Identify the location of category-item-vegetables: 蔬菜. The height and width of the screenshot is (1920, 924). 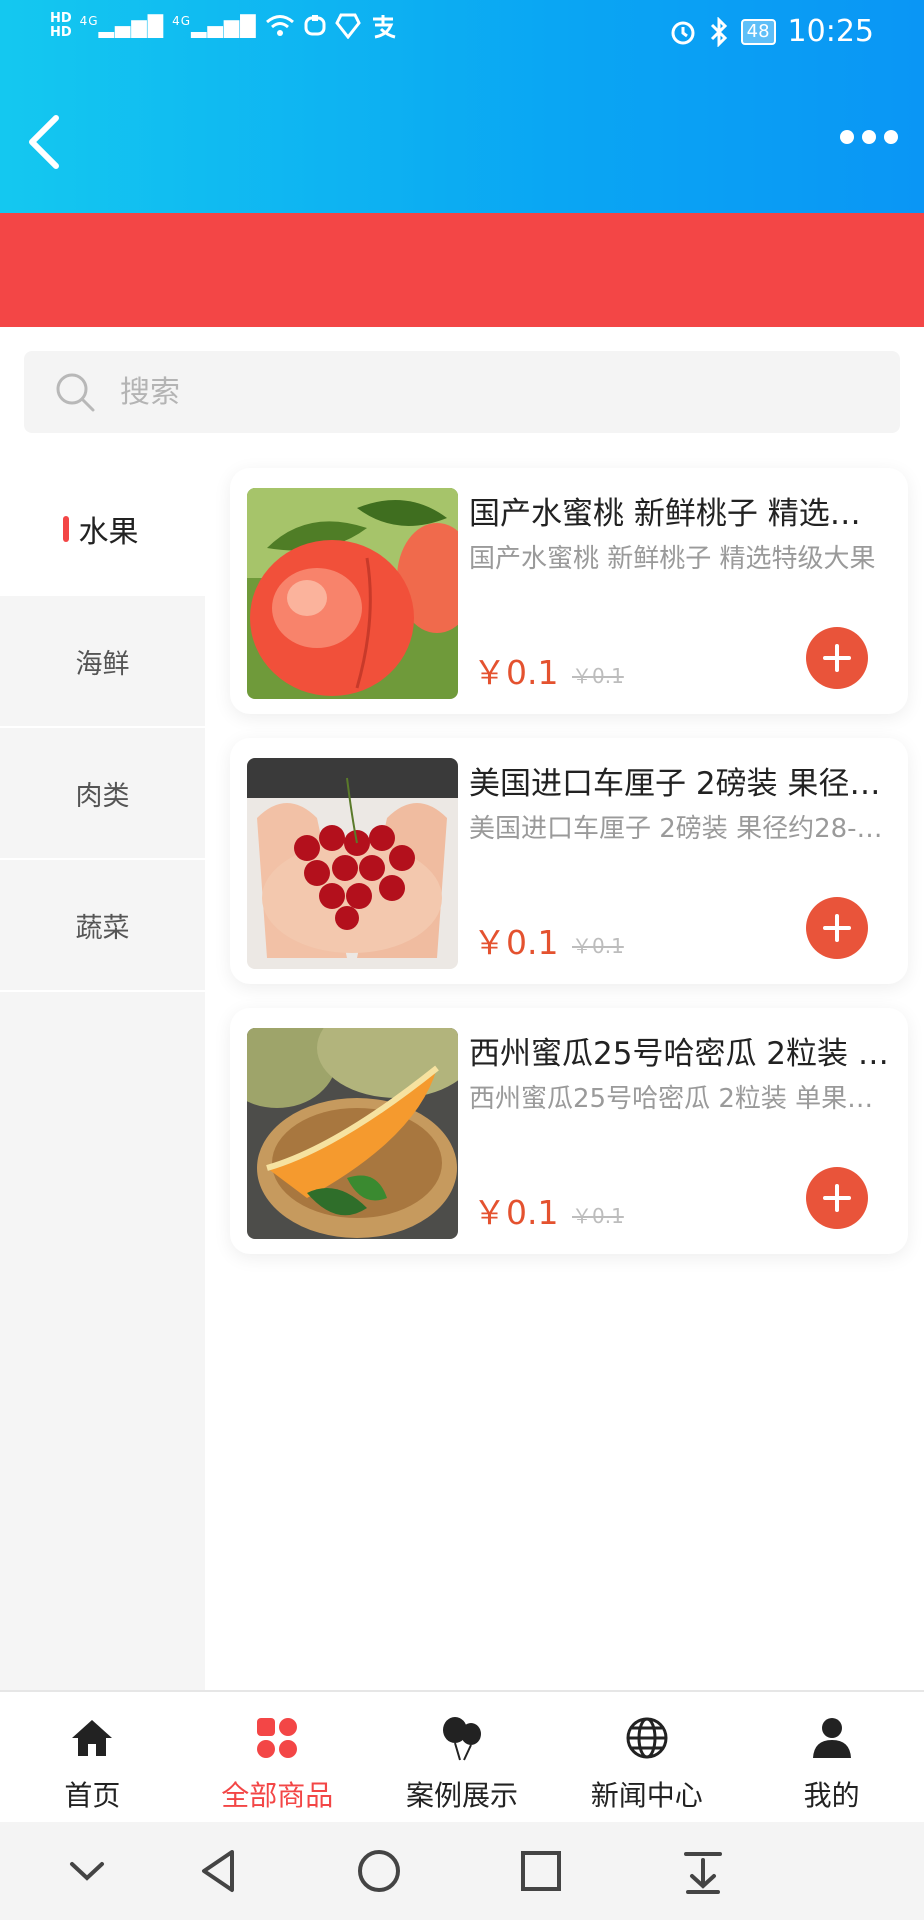
(102, 926).